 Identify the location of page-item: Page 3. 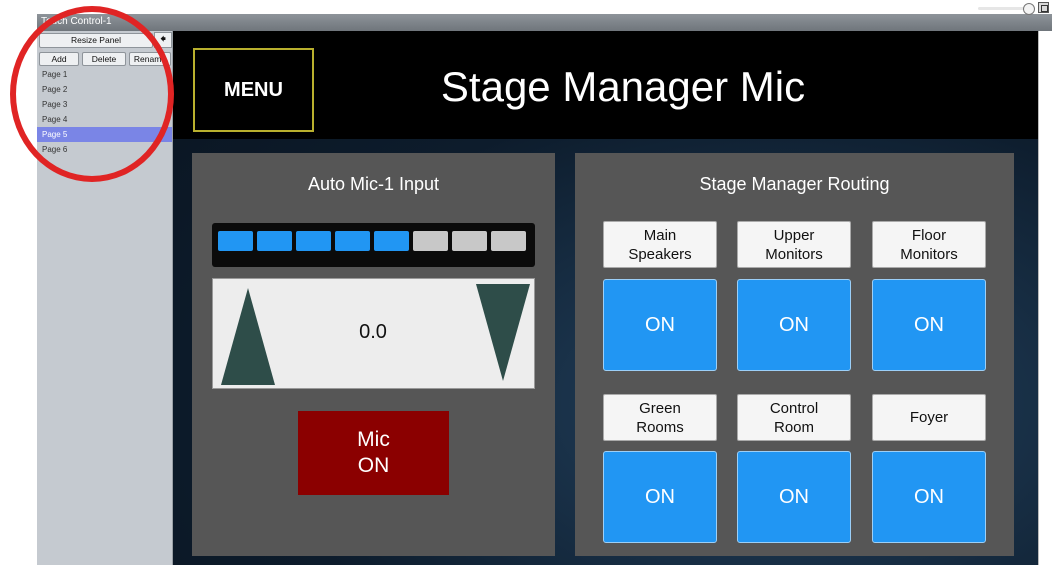
(104, 104).